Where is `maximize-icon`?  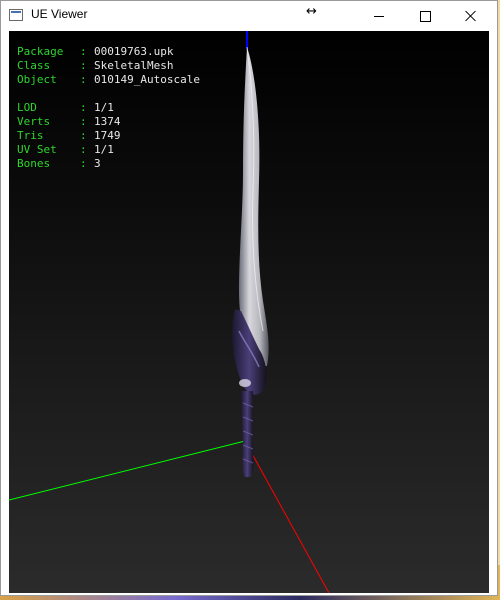
maximize-icon is located at coordinates (425, 16).